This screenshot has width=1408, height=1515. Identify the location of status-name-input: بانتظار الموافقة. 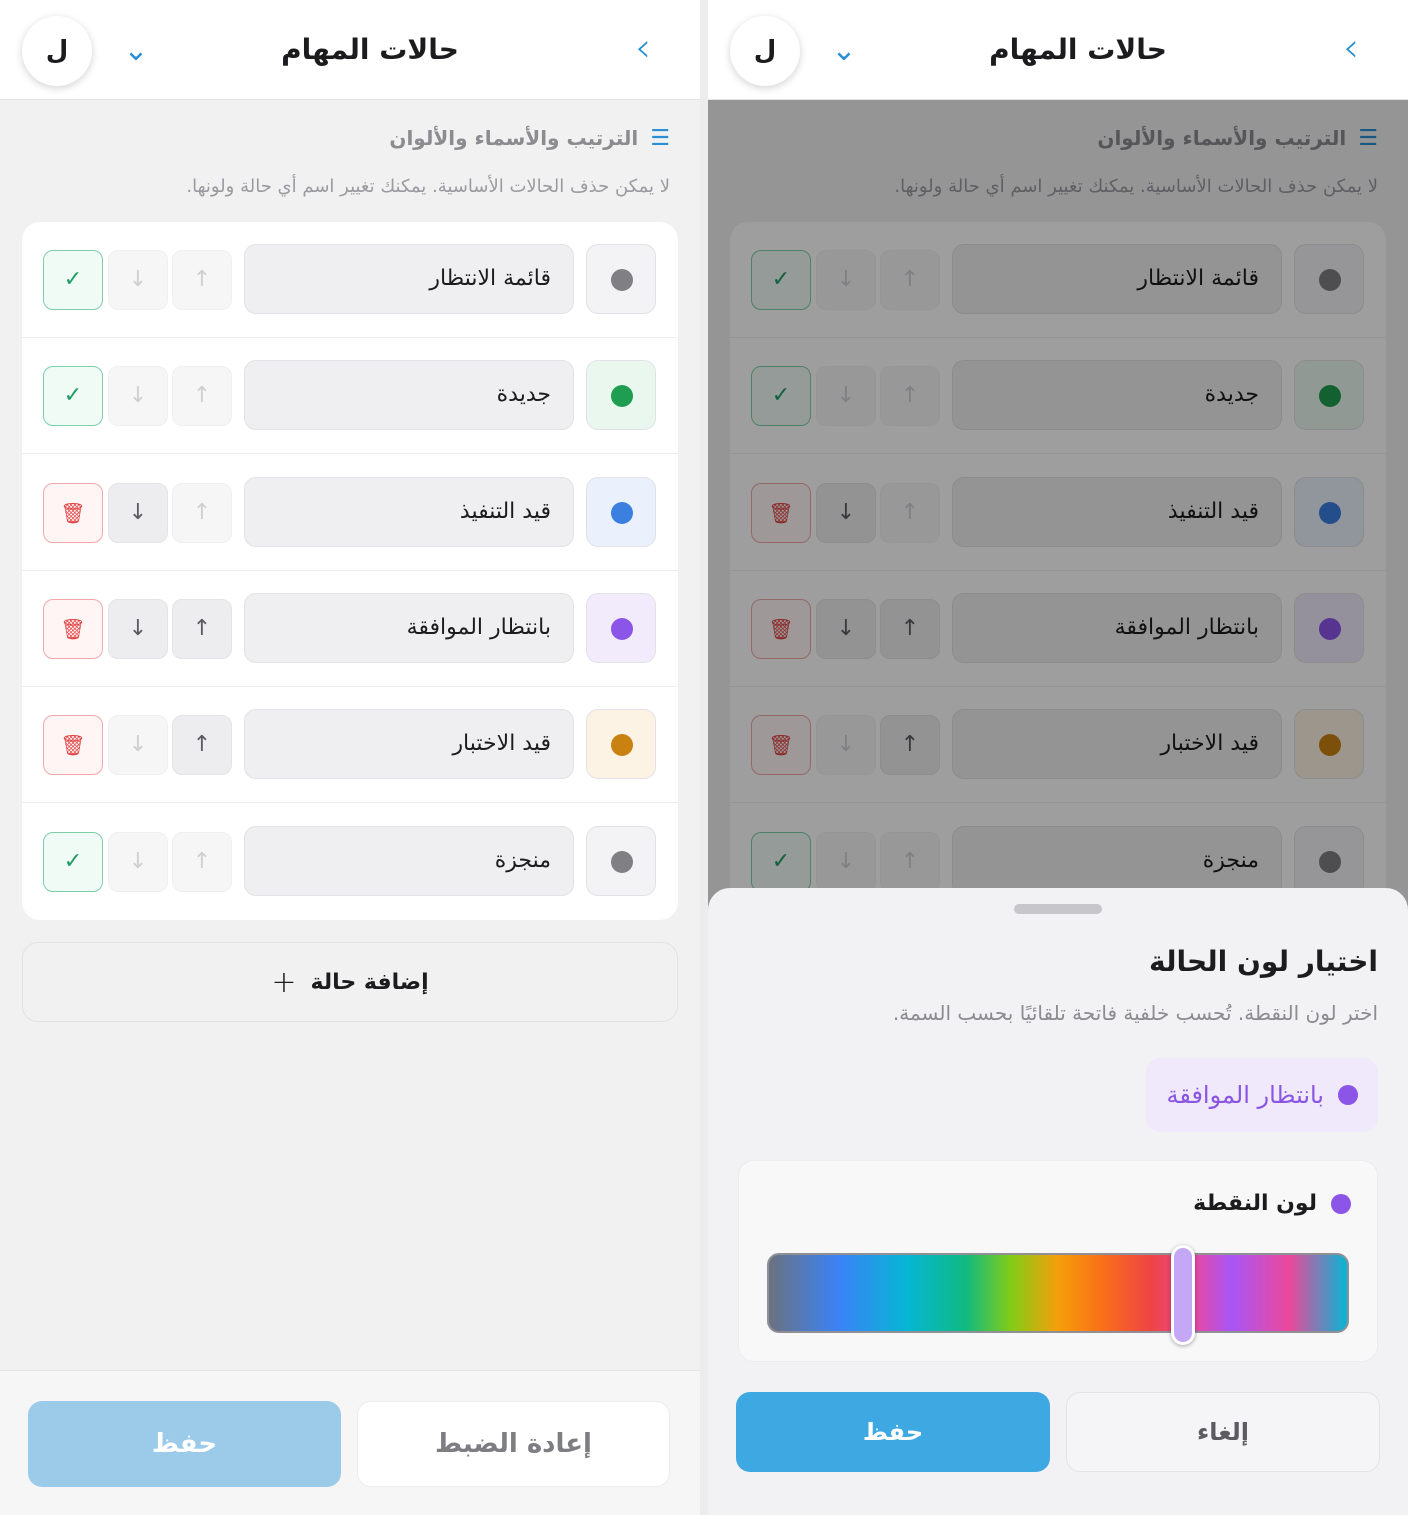
(409, 627).